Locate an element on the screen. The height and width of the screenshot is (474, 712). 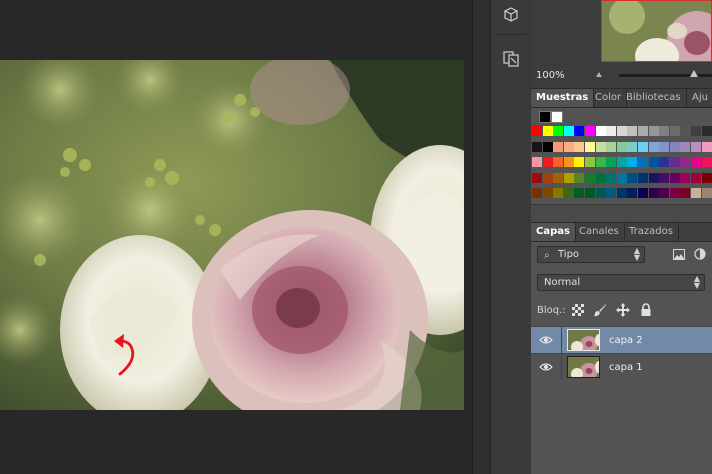
tab-trazados: Trazados is located at coordinates (651, 232).